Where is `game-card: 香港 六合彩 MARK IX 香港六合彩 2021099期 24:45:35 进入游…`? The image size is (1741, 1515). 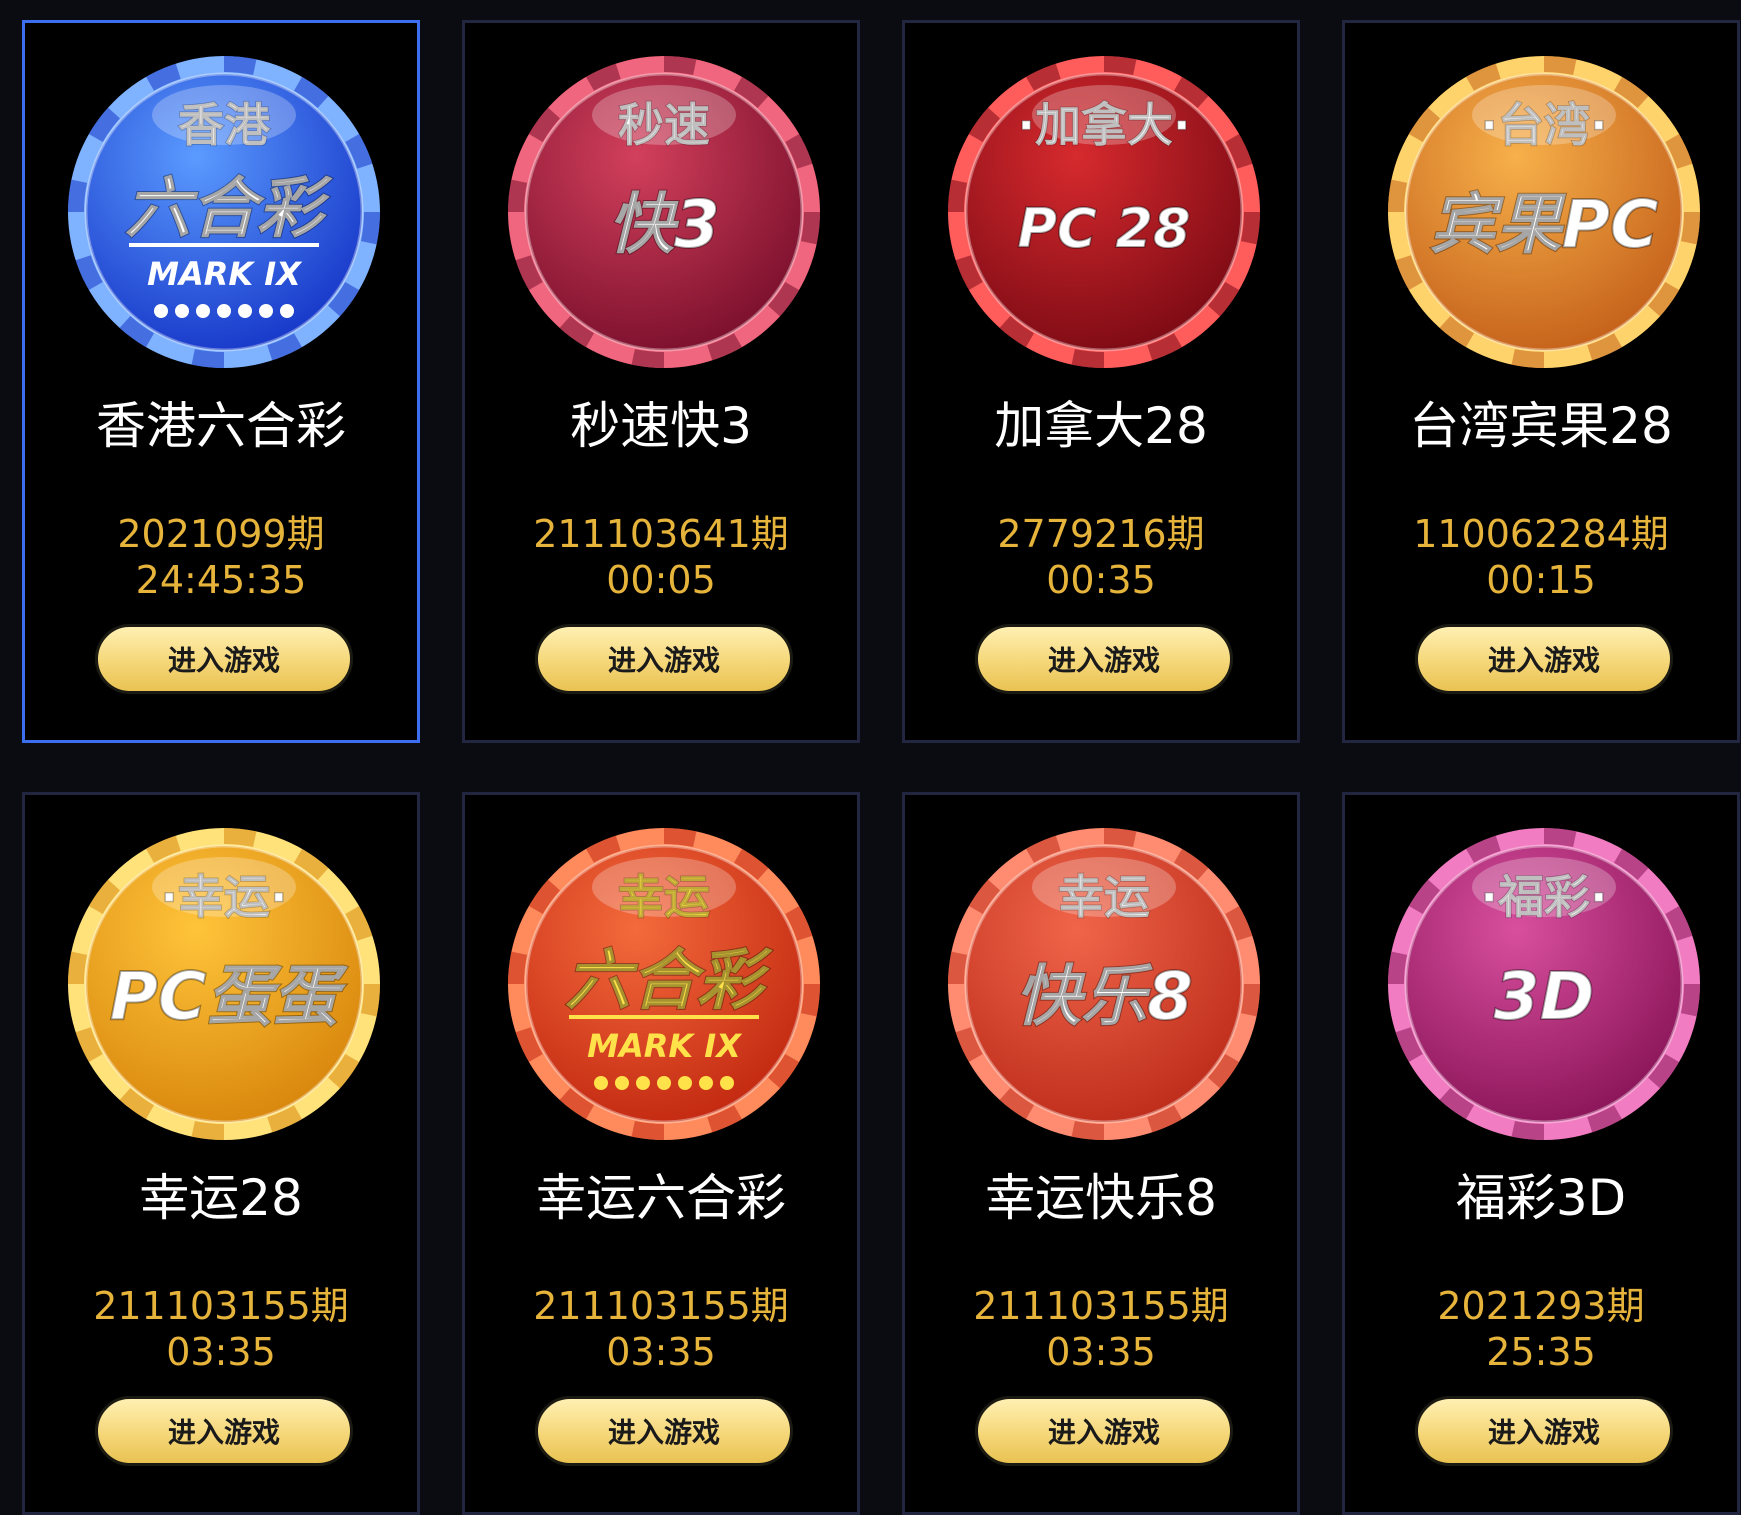
game-card: 香港 六合彩 MARK IX 香港六合彩 2021099期 24:45:35 进入游… is located at coordinates (221, 381).